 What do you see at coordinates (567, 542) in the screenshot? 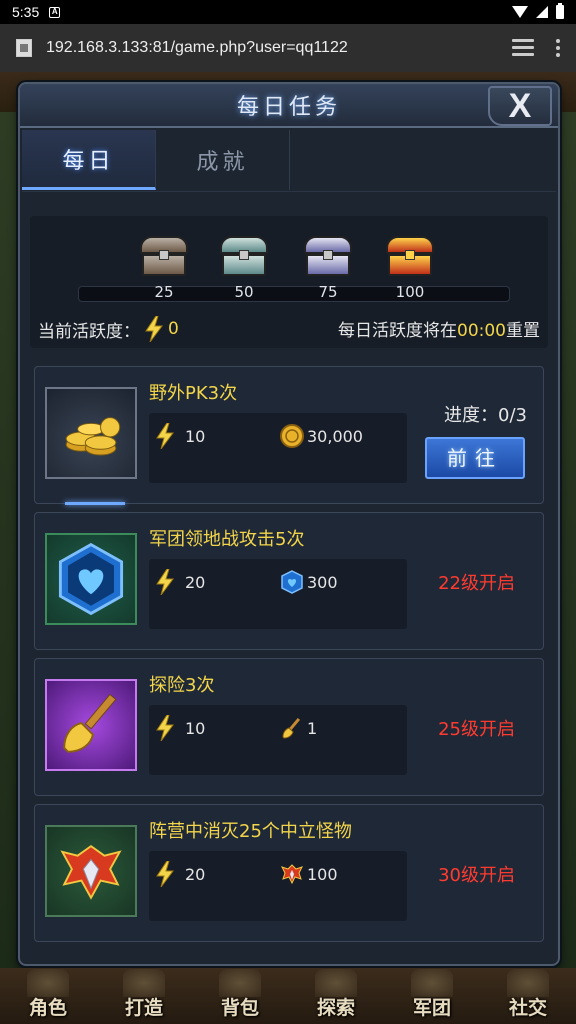
I see `game-background-right` at bounding box center [567, 542].